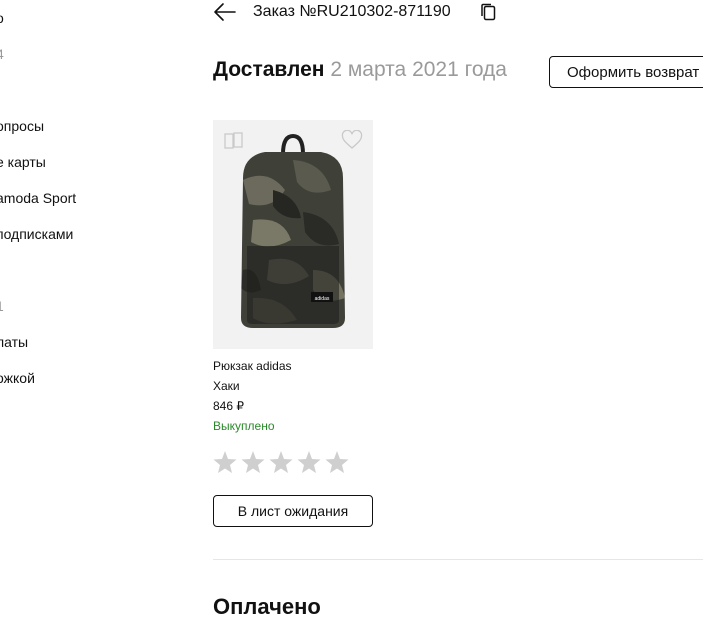 The height and width of the screenshot is (620, 703). What do you see at coordinates (244, 426) in the screenshot?
I see `purchase-status: Выкуплено` at bounding box center [244, 426].